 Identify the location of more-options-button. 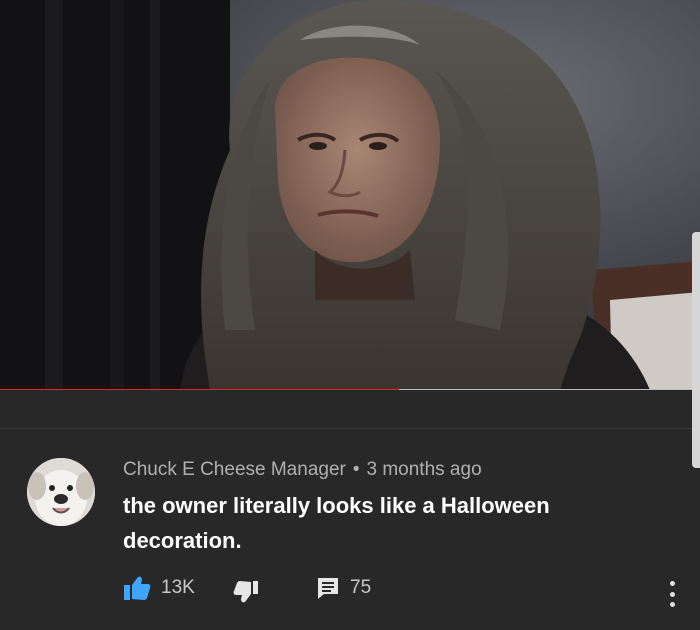
(672, 594).